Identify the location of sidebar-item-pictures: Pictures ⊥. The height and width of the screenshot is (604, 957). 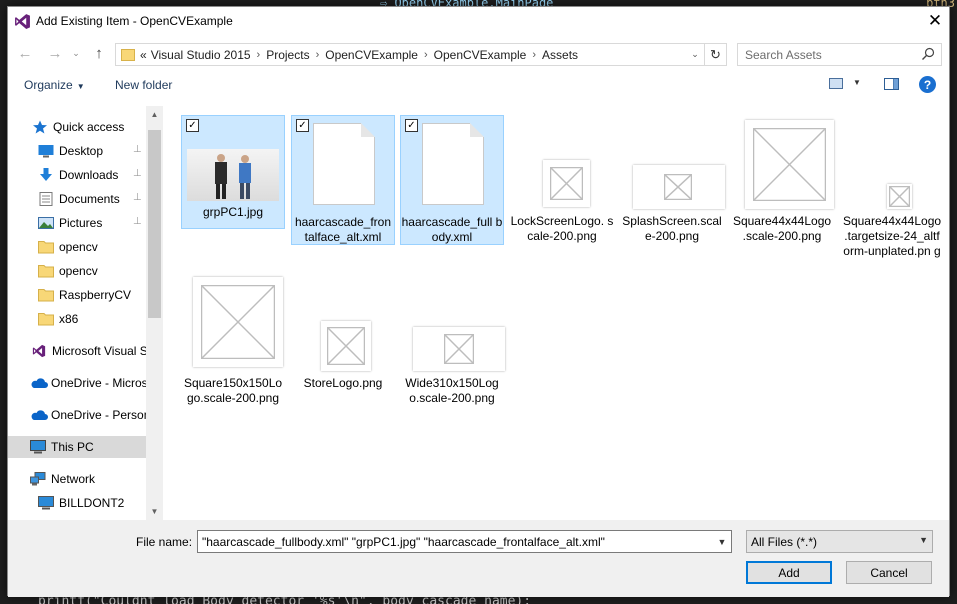
(77, 223).